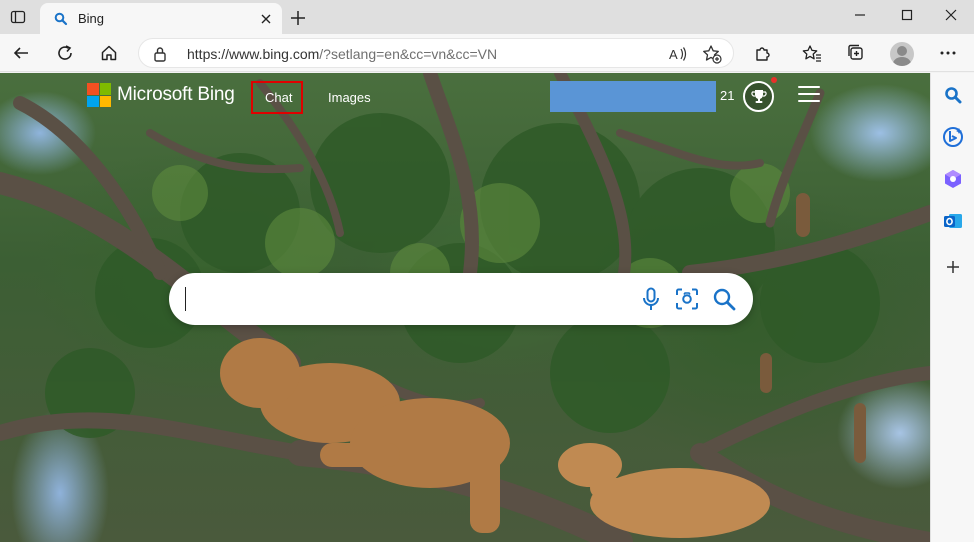 This screenshot has height=542, width=974. I want to click on tab-strip: Bing, so click(487, 17).